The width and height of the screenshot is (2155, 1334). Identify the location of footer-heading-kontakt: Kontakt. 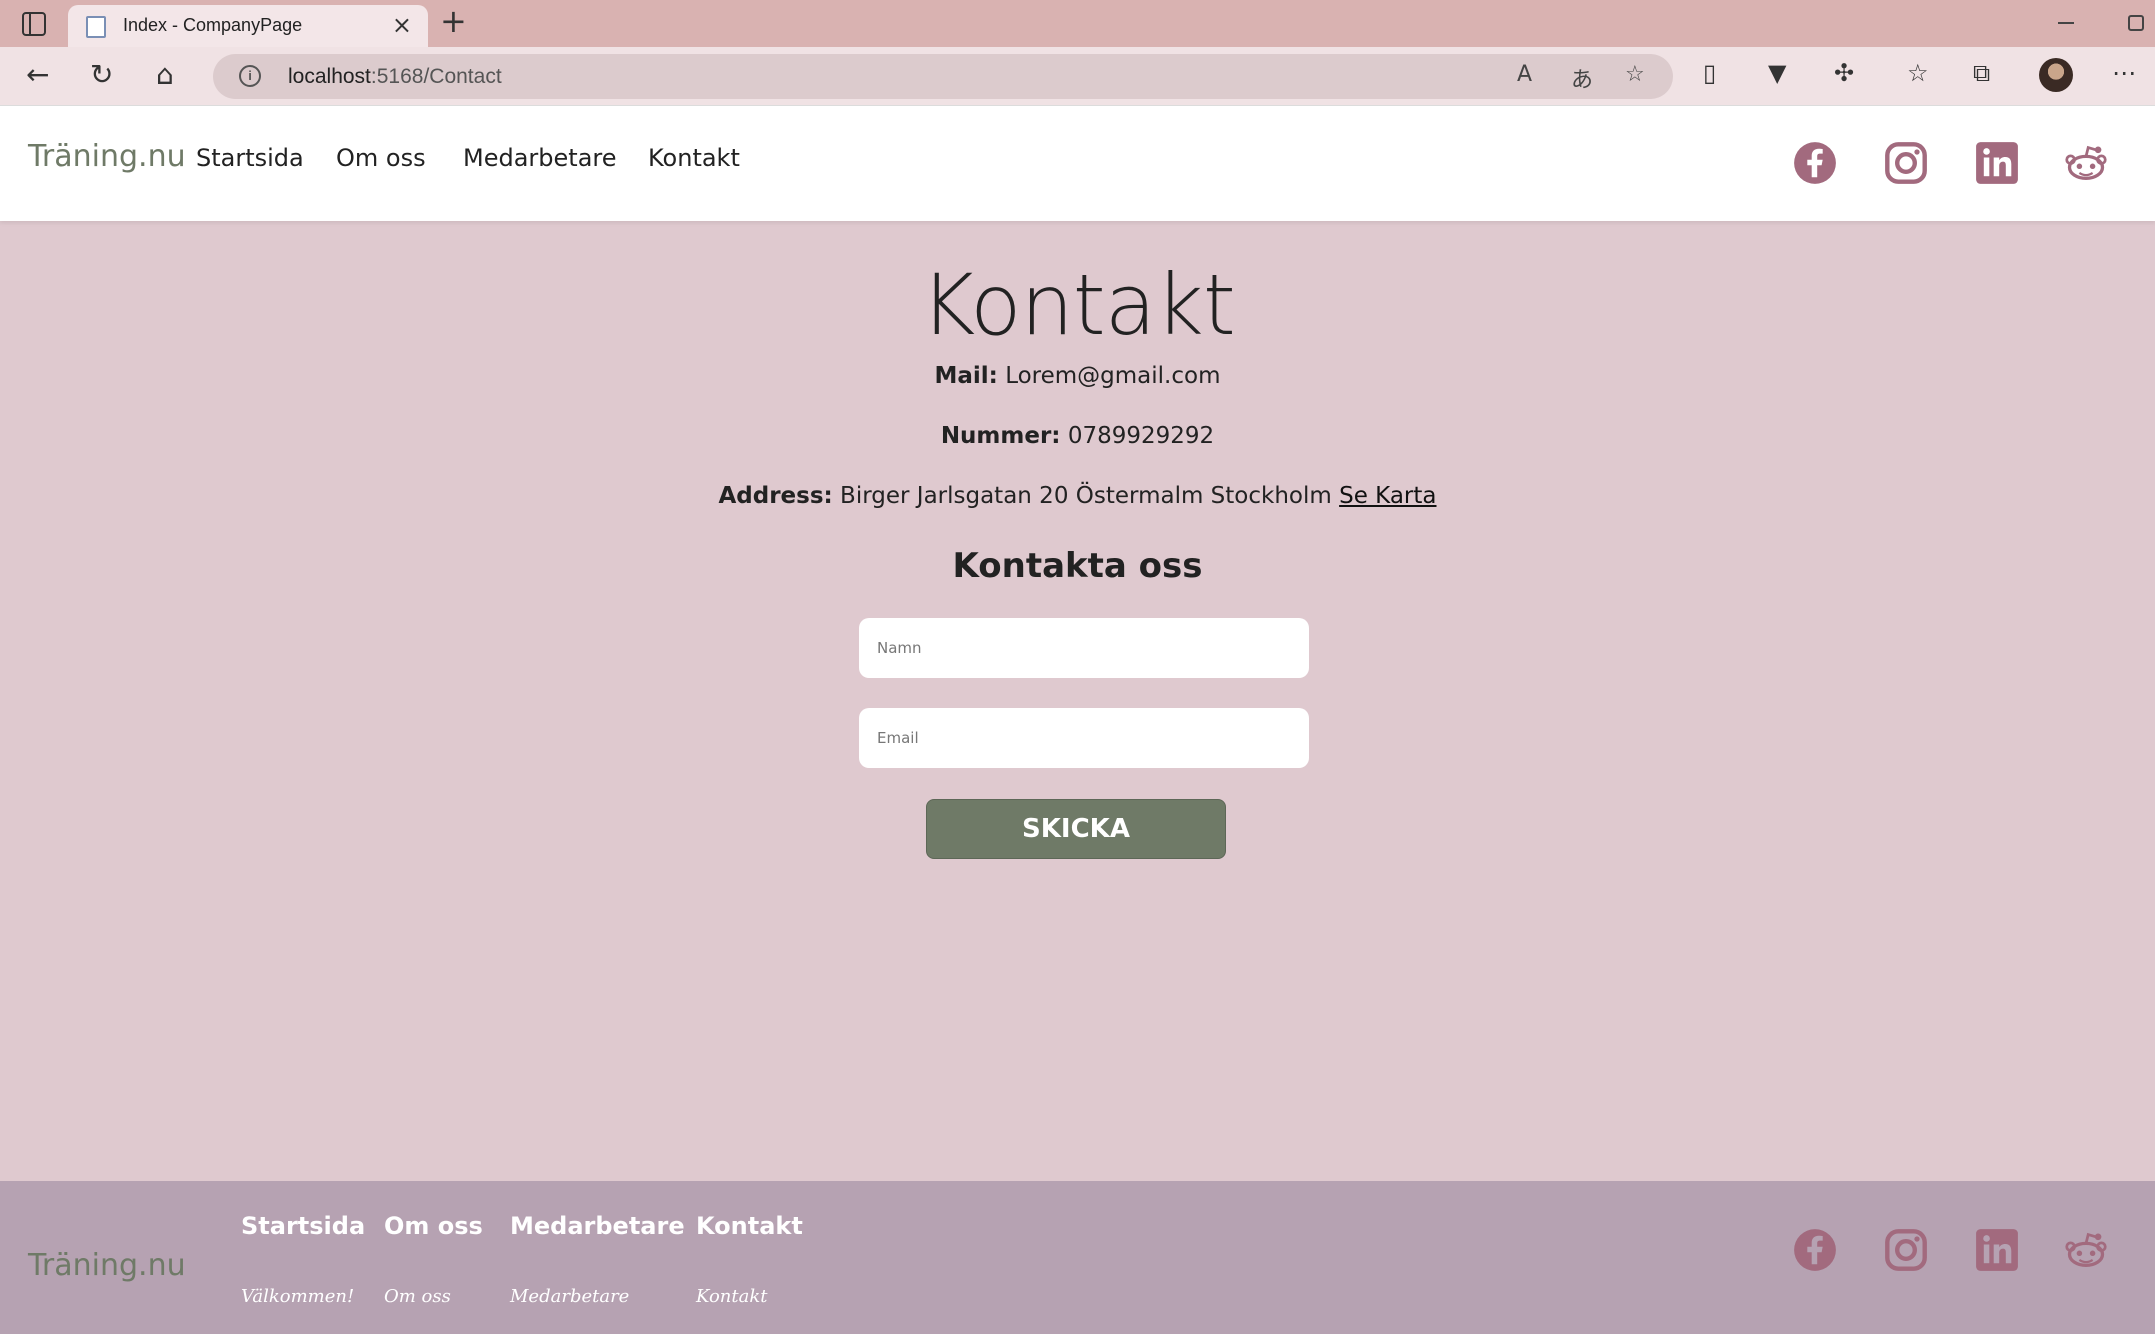
(749, 1226).